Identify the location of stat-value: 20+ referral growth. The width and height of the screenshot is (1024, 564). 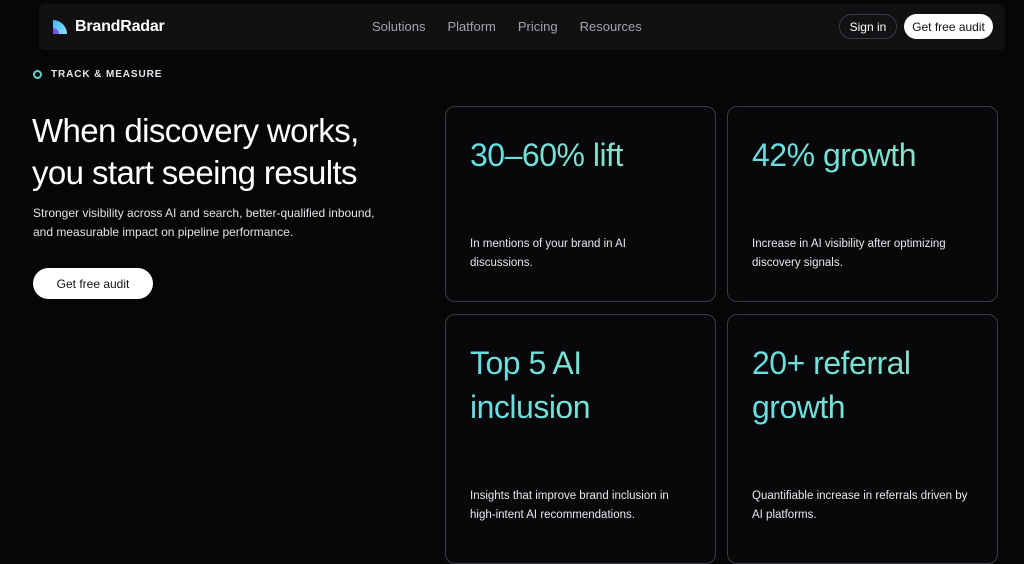
(872, 385).